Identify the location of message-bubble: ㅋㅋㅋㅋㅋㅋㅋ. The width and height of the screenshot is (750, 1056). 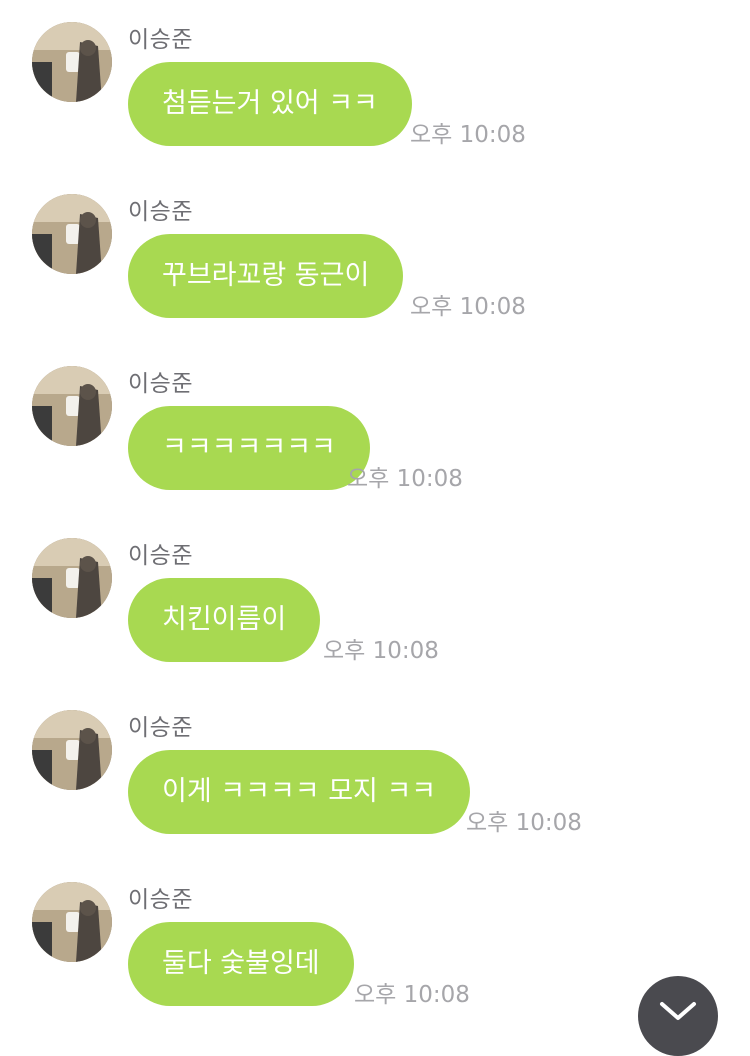
(249, 448).